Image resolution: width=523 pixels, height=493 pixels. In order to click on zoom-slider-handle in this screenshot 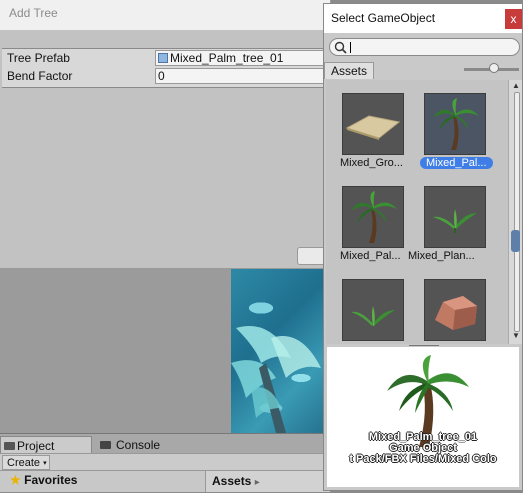, I will do `click(494, 68)`.